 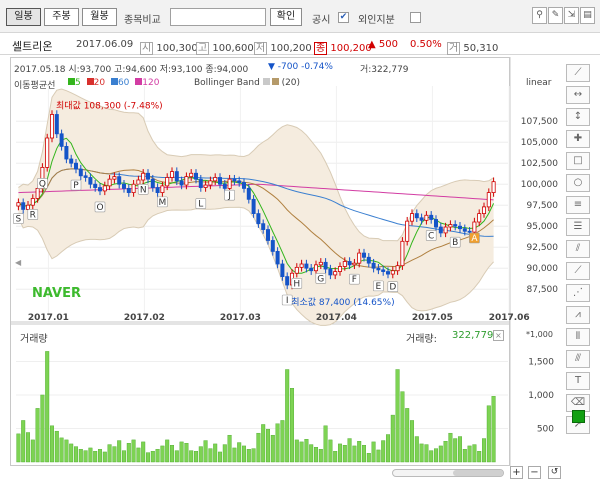 I want to click on y-tick-label: 95,000, so click(x=543, y=227).